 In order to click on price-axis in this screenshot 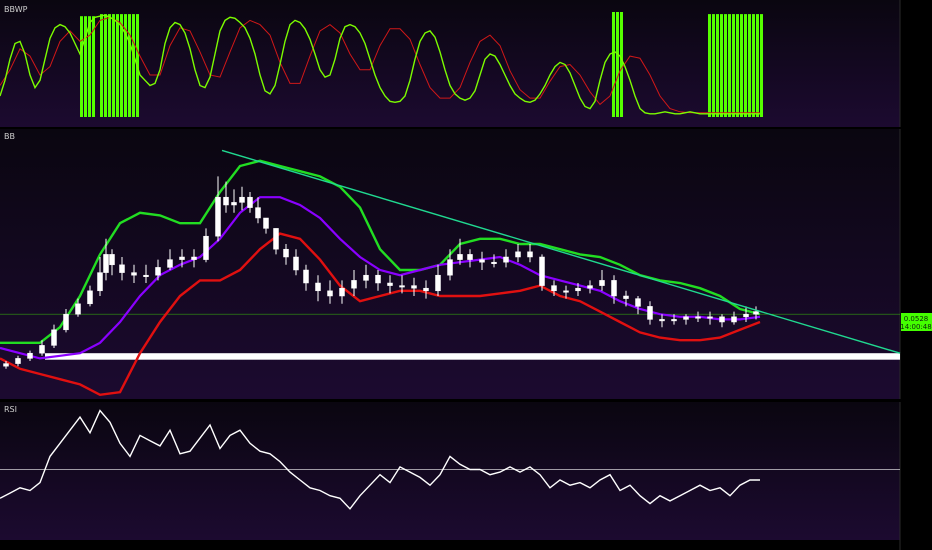, I will do `click(916, 275)`.